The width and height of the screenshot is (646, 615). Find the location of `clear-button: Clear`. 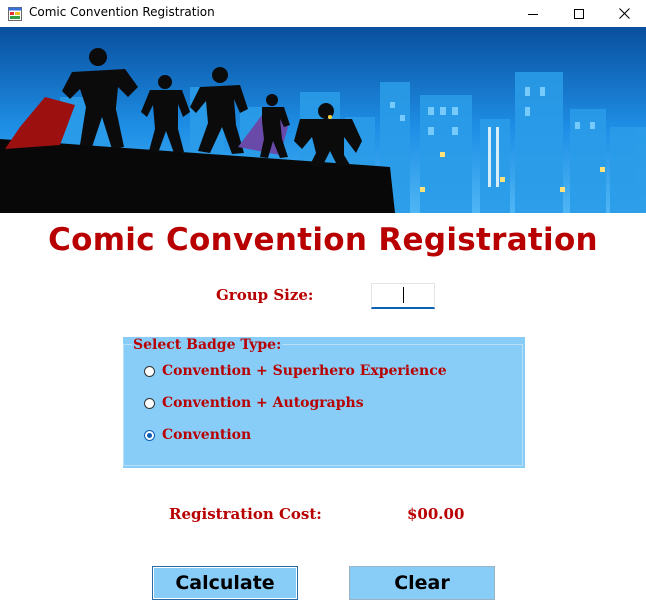

clear-button: Clear is located at coordinates (422, 583).